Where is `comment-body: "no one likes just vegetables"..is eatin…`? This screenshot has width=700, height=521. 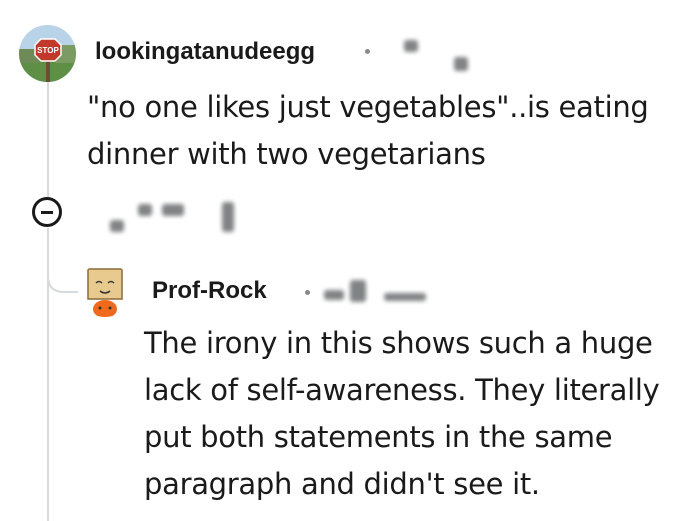
comment-body: "no one likes just vegetables"..is eatin… is located at coordinates (368, 130).